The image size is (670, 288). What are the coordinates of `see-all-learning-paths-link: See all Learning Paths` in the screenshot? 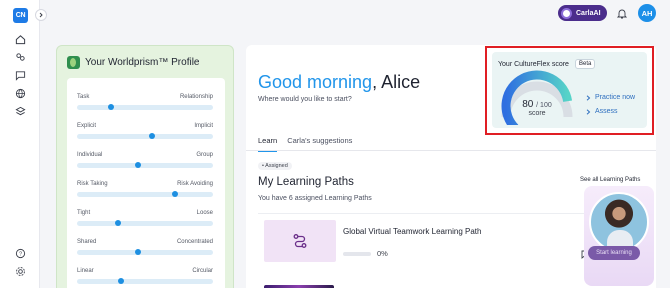 It's located at (610, 180).